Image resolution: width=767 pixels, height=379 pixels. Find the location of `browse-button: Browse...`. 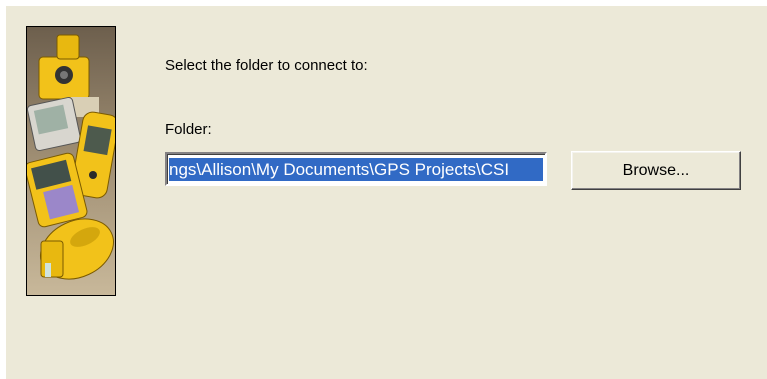

browse-button: Browse... is located at coordinates (656, 170).